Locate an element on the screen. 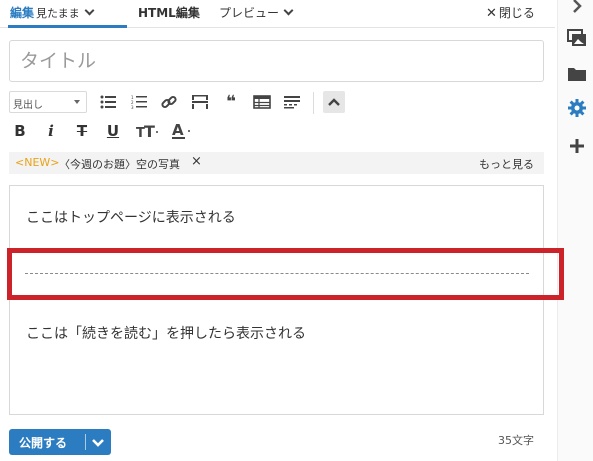  tab-html-edit: HTML編集 is located at coordinates (169, 12).